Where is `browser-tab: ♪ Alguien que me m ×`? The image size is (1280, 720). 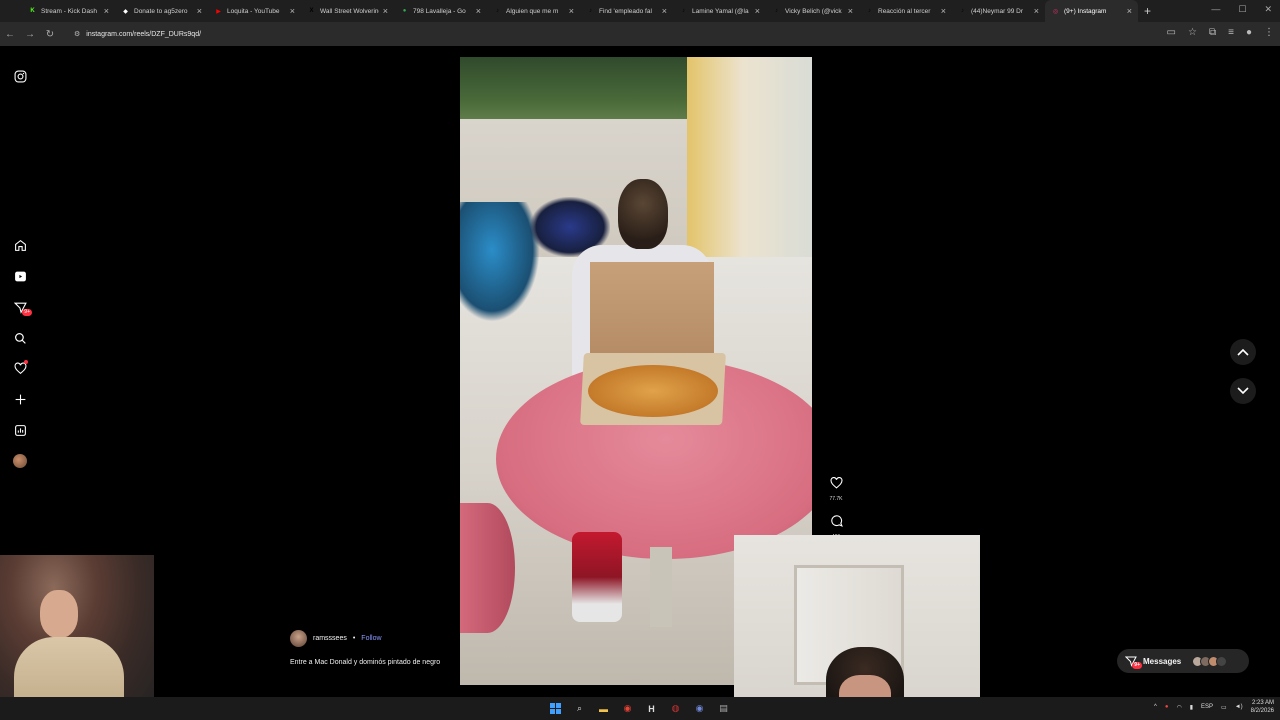 browser-tab: ♪ Alguien que me m × is located at coordinates (533, 11).